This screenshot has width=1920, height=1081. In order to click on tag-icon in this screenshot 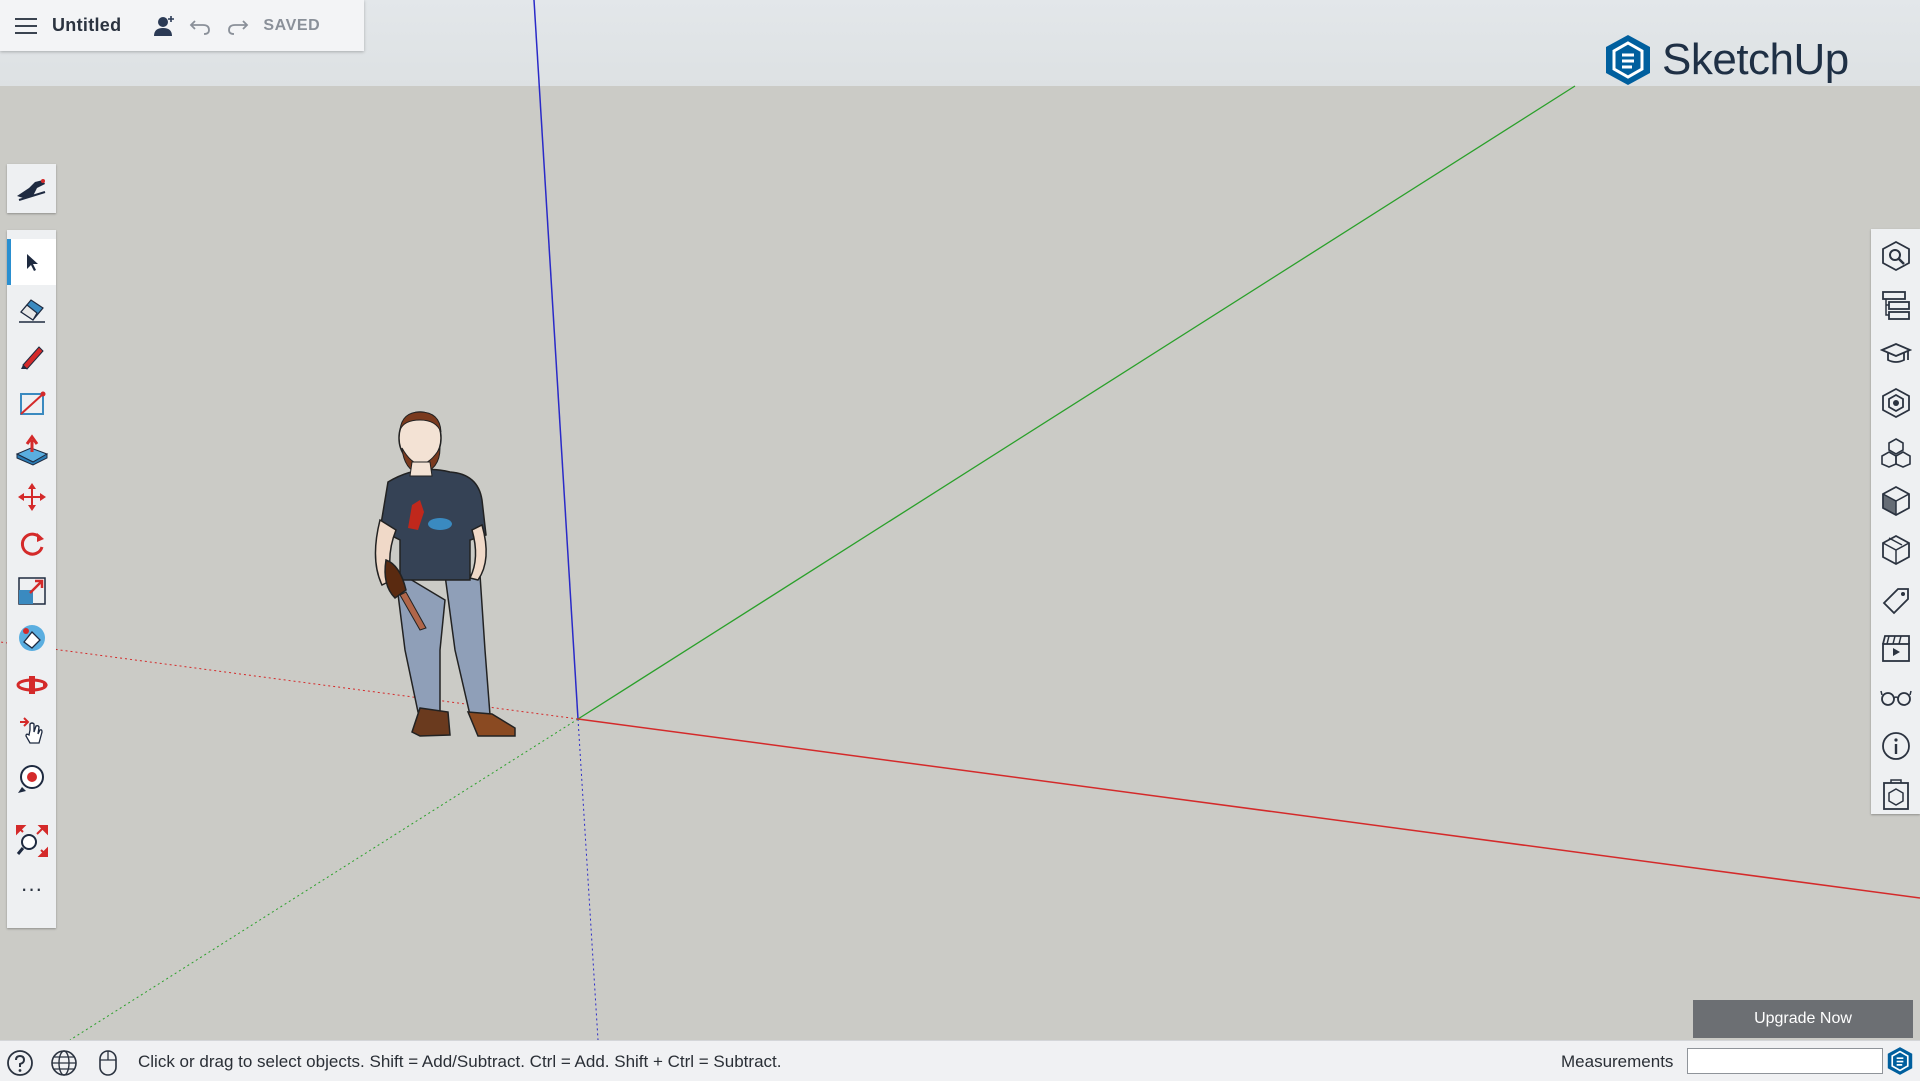, I will do `click(1895, 601)`.